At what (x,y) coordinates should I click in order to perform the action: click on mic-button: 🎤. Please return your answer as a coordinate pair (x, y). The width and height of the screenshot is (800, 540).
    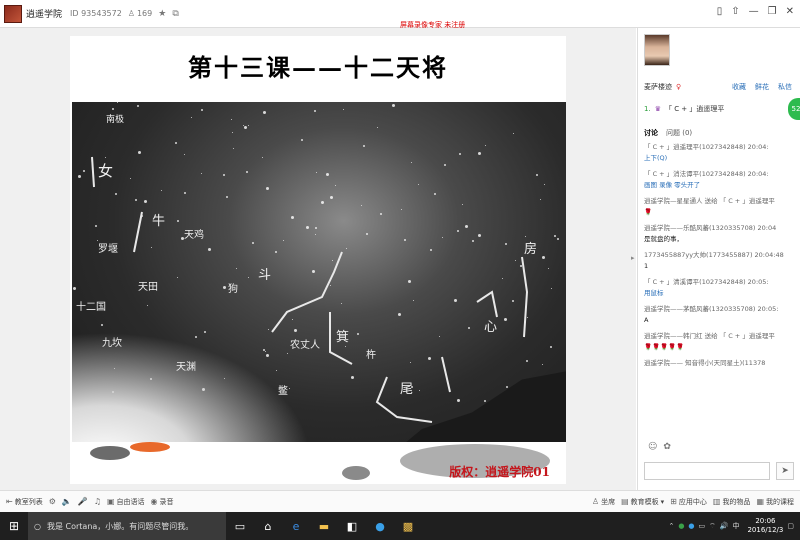
    Looking at the image, I should click on (83, 501).